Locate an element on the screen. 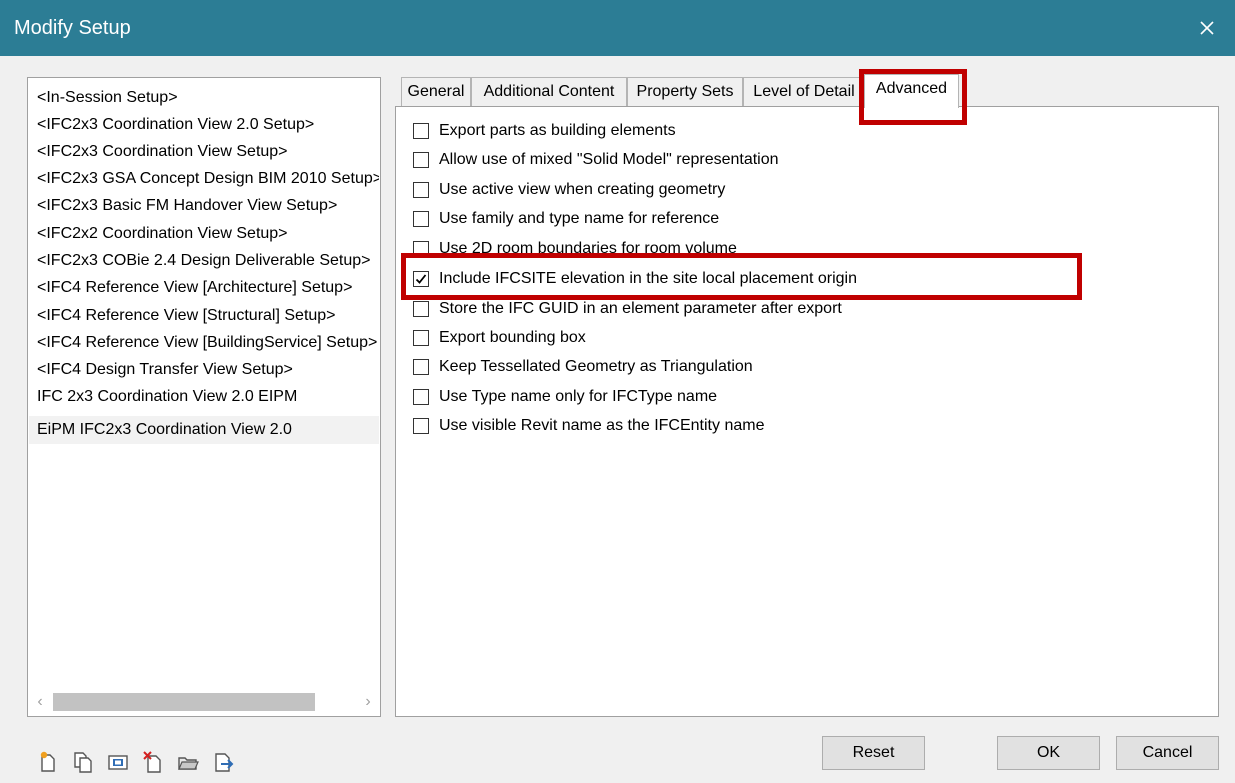 The image size is (1235, 783). duplicate-setup-icon is located at coordinates (83, 762).